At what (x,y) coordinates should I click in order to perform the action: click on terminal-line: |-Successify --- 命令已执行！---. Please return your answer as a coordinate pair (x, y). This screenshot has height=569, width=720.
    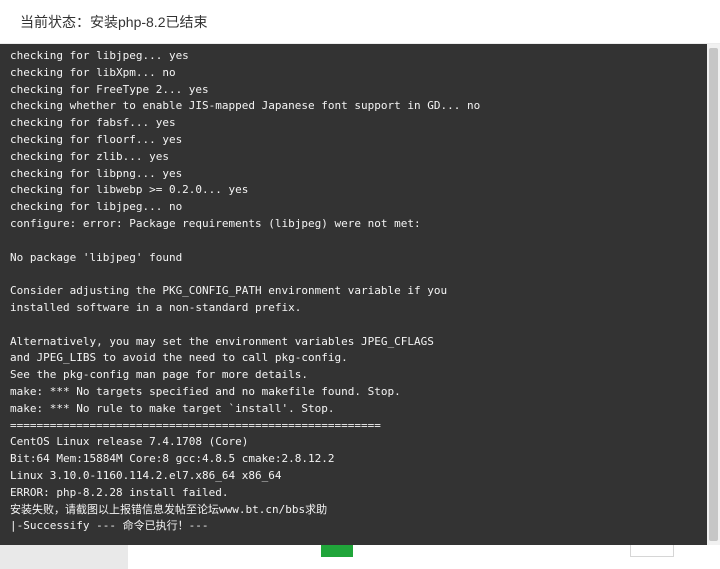
    Looking at the image, I should click on (109, 526).